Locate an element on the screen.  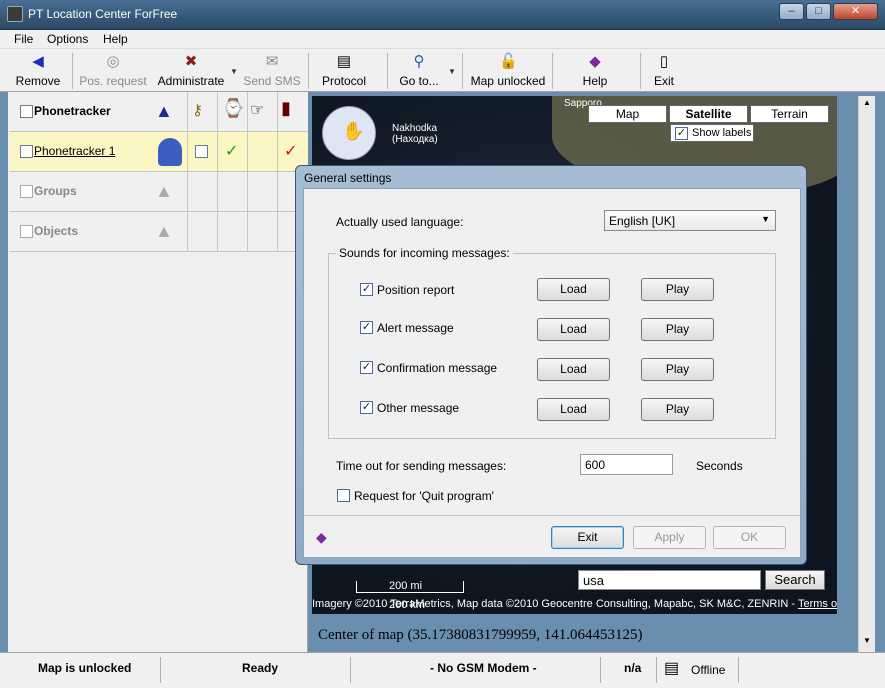
send-sms-button: ✉ Send SMS is located at coordinates (272, 70).